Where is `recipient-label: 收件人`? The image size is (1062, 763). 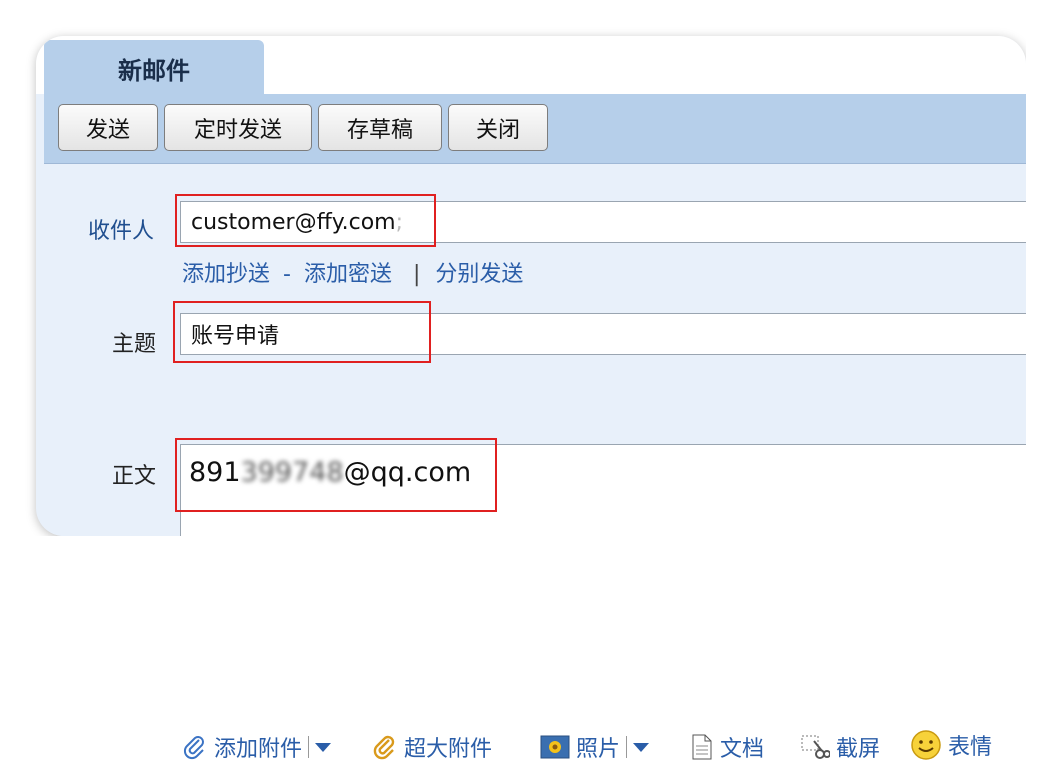 recipient-label: 收件人 is located at coordinates (121, 231).